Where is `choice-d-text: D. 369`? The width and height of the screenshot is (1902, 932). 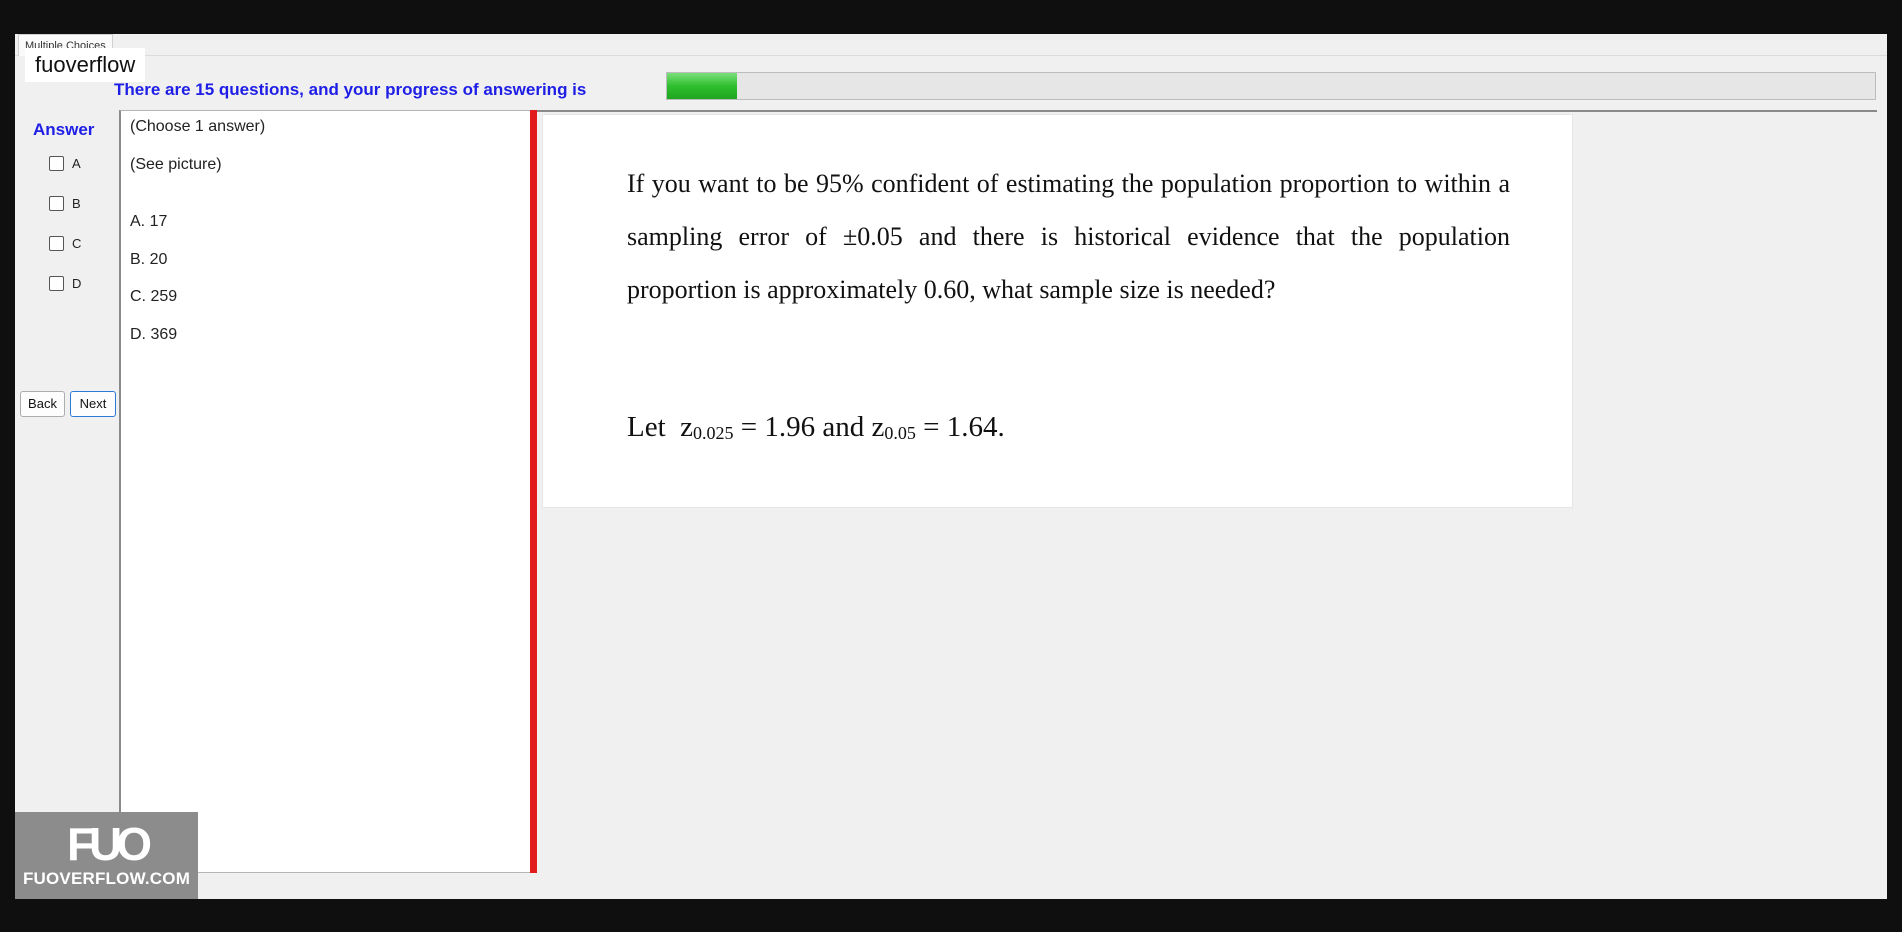 choice-d-text: D. 369 is located at coordinates (154, 334).